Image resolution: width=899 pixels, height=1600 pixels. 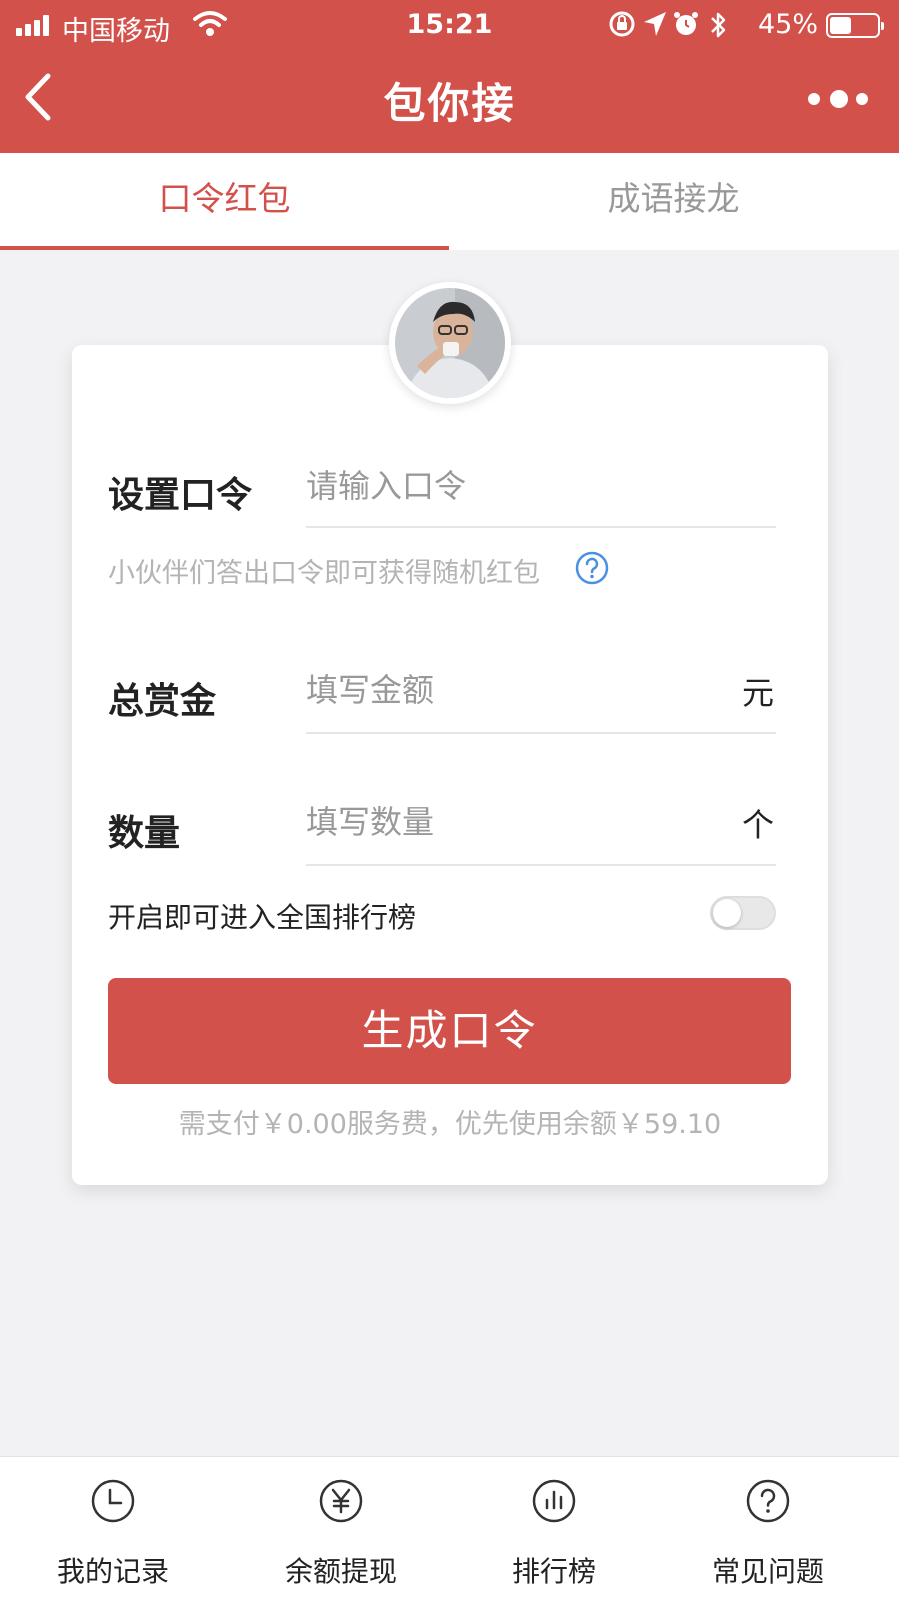 I want to click on password-label: 设置口令, so click(x=180, y=495).